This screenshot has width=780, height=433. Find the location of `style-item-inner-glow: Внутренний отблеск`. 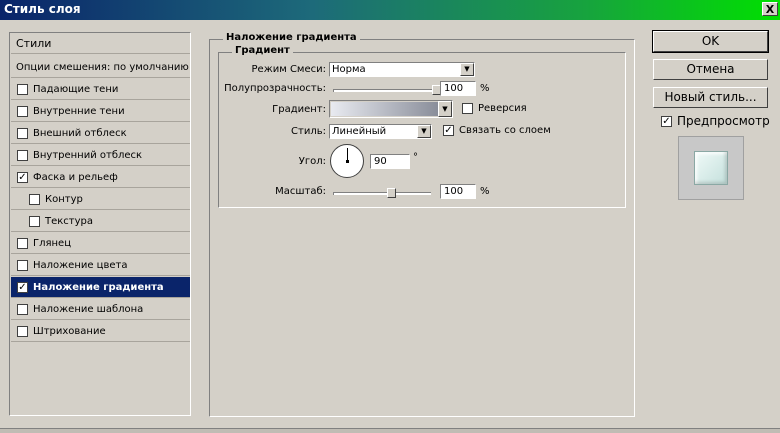

style-item-inner-glow: Внутренний отблеск is located at coordinates (100, 155).